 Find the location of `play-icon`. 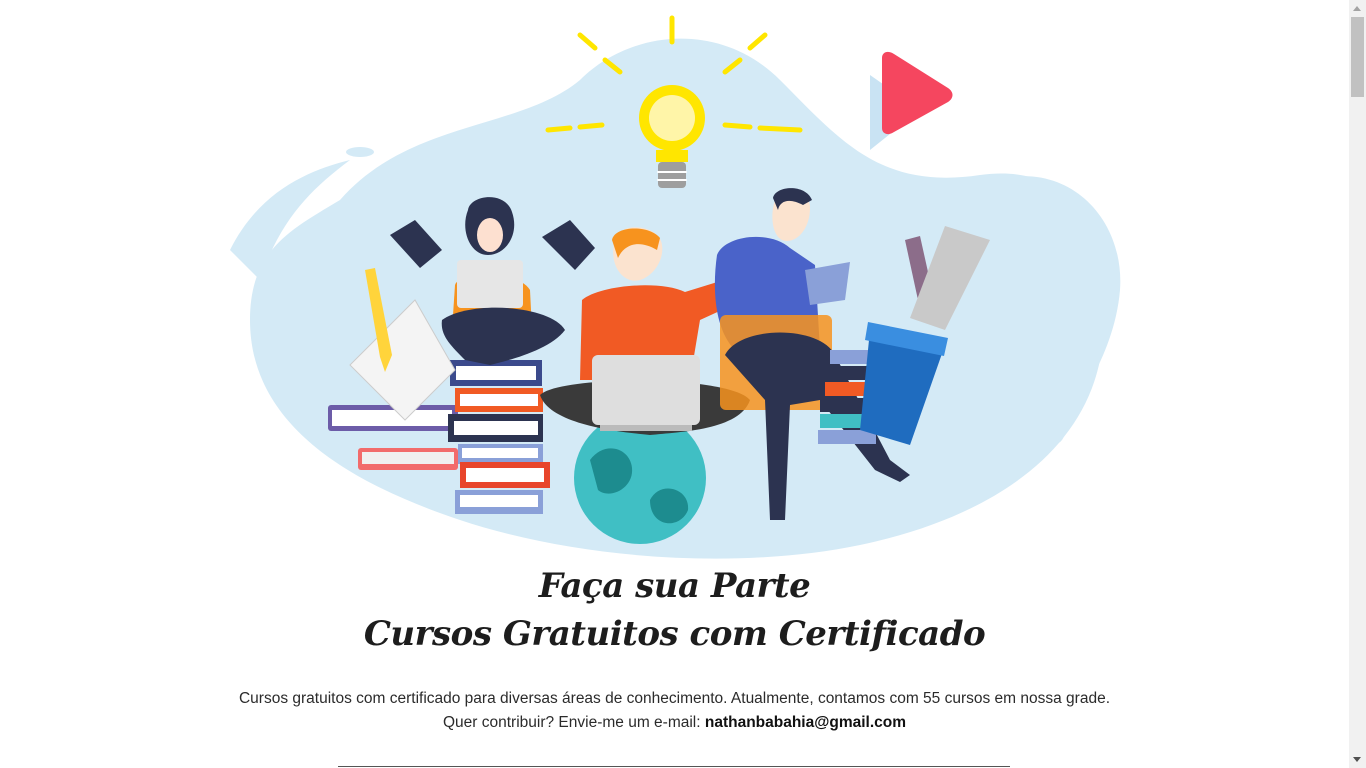

play-icon is located at coordinates (911, 100).